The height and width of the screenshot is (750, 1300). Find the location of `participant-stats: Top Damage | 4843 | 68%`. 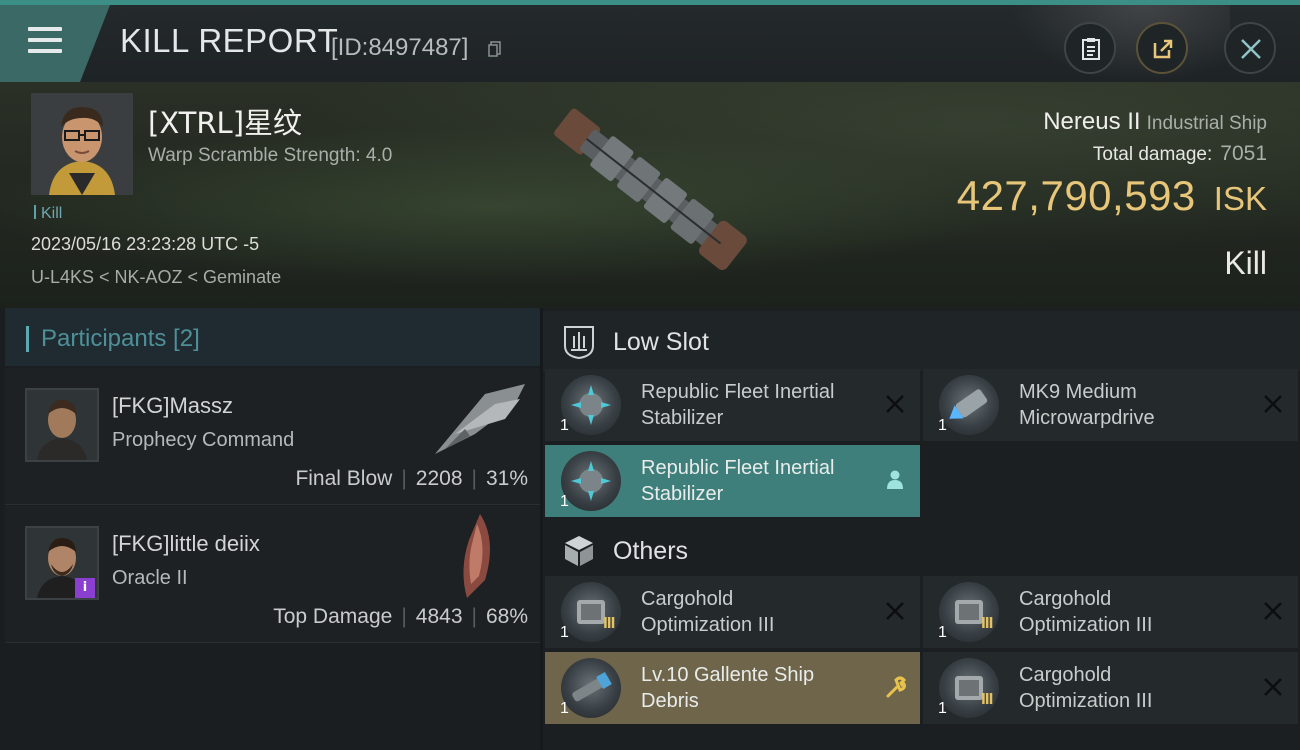

participant-stats: Top Damage | 4843 | 68% is located at coordinates (400, 616).